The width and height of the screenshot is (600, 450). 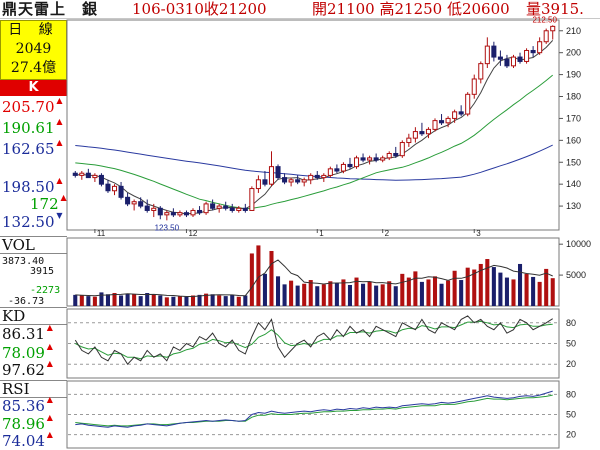 What do you see at coordinates (571, 344) in the screenshot?
I see `kd-axis-label: 50` at bounding box center [571, 344].